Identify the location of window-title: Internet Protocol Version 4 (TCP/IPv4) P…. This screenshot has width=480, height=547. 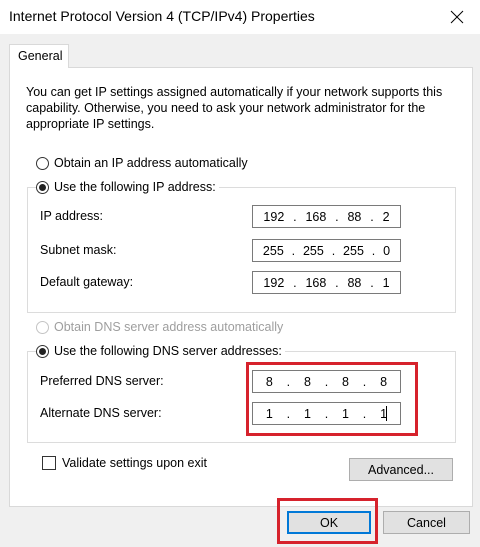
(162, 16).